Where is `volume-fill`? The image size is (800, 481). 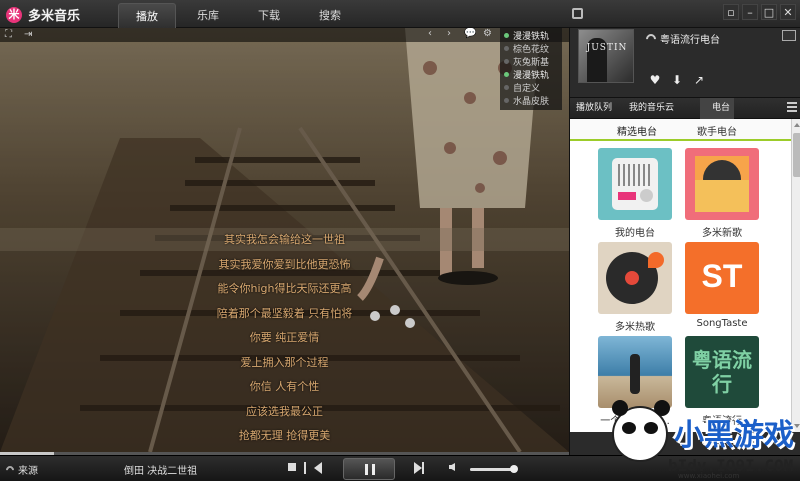 volume-fill is located at coordinates (491, 469).